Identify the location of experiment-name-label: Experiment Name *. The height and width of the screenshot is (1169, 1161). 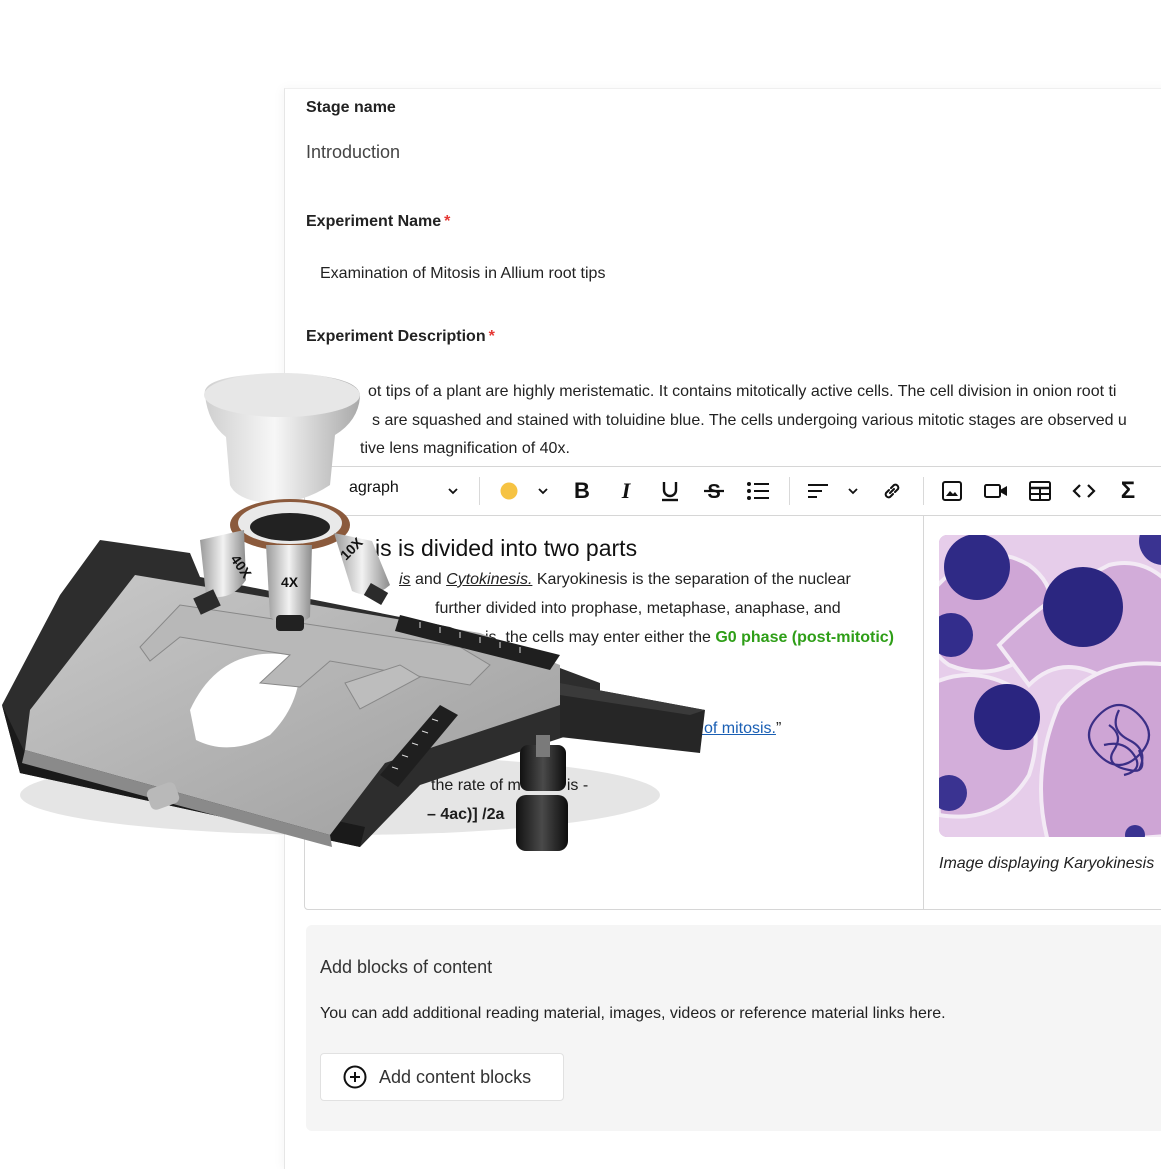
(378, 221).